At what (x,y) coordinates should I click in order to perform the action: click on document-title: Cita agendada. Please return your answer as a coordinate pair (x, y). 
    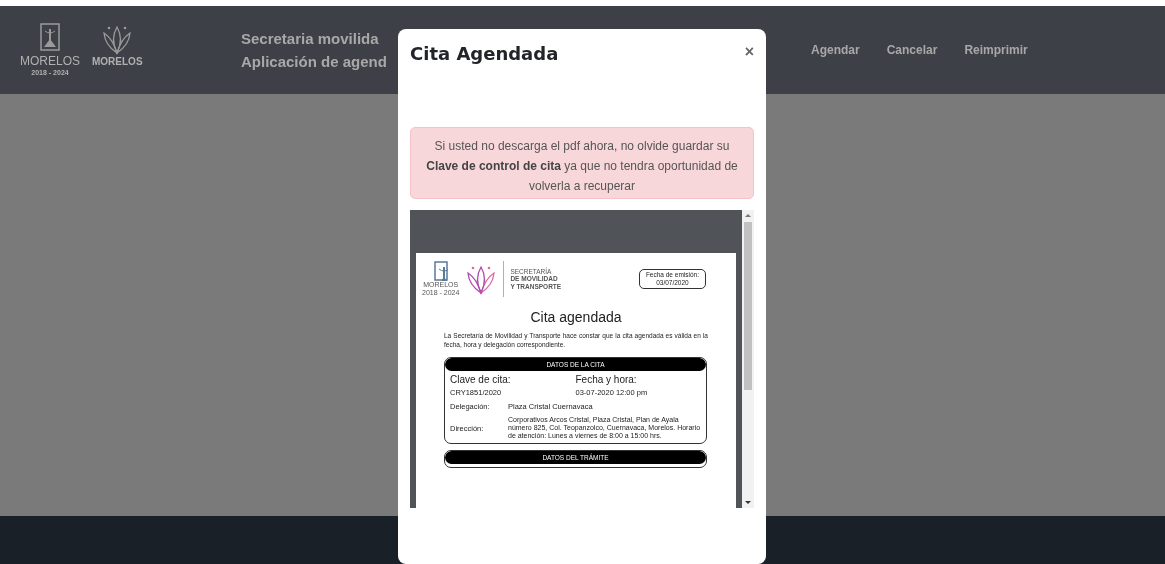
    Looking at the image, I should click on (576, 317).